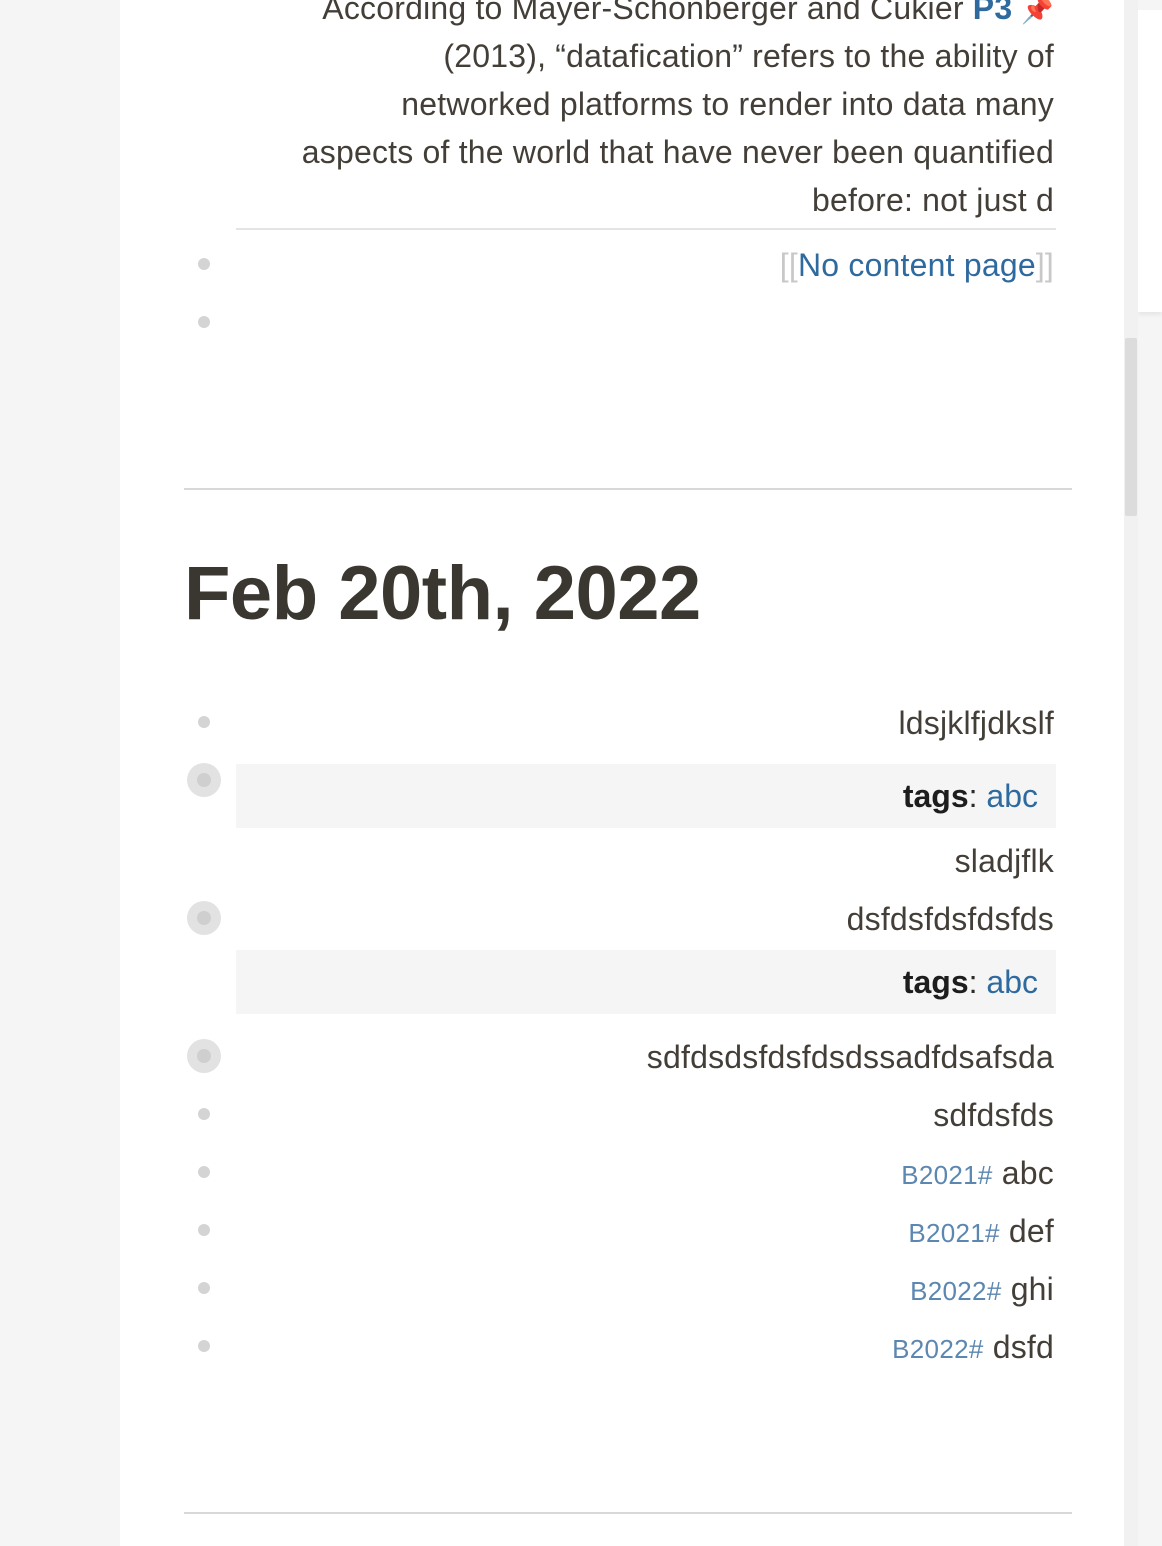 The width and height of the screenshot is (1162, 1546). I want to click on block-text: dsfd, so click(1023, 1347).